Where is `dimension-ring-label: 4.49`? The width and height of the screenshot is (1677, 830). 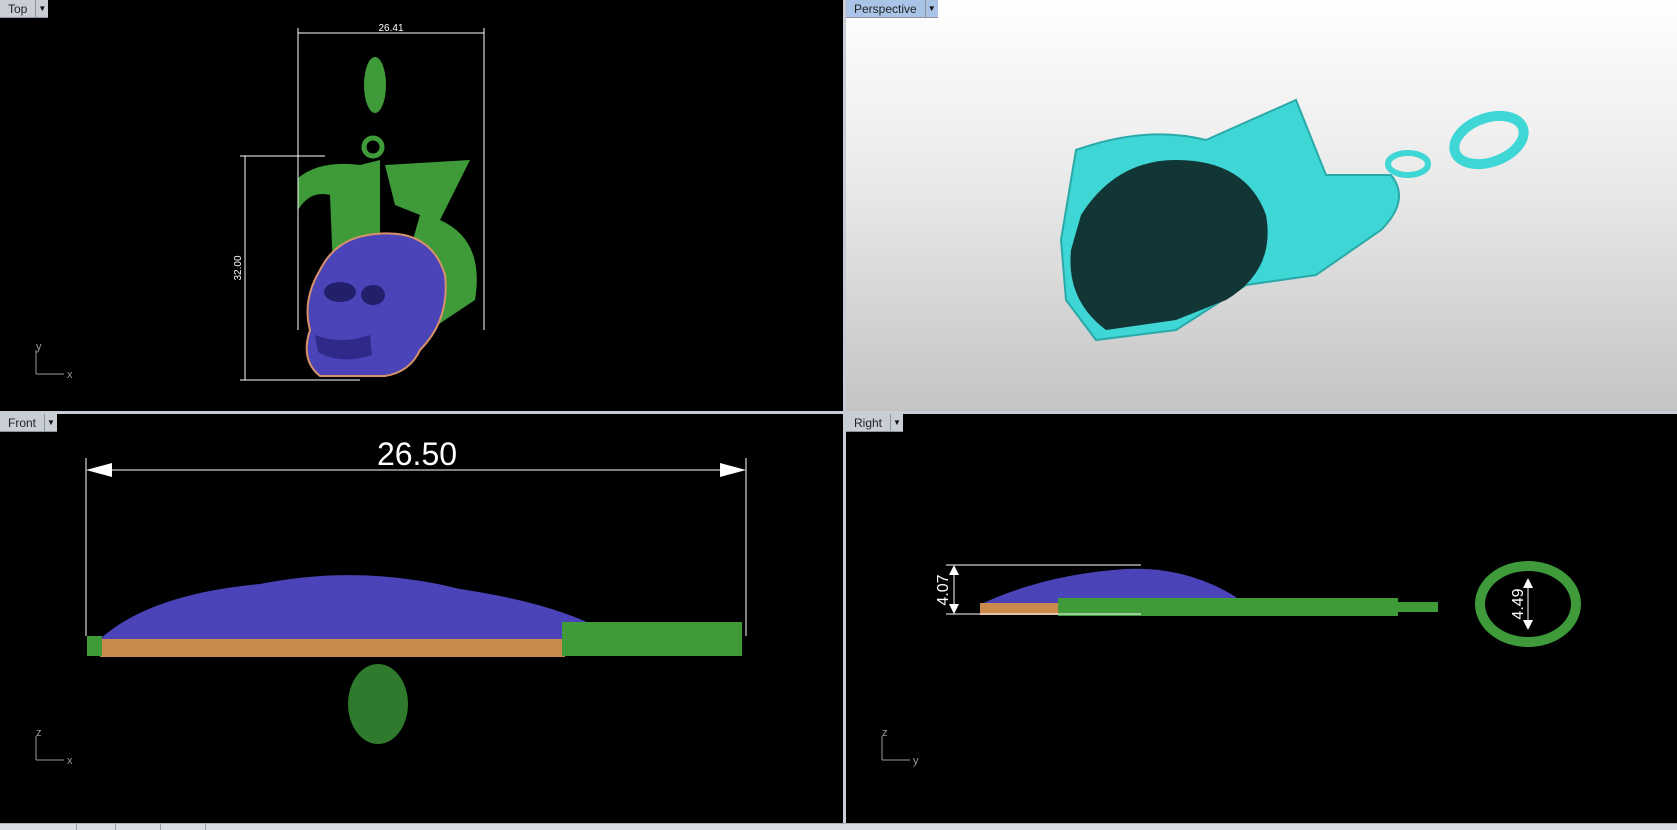
dimension-ring-label: 4.49 is located at coordinates (1518, 603).